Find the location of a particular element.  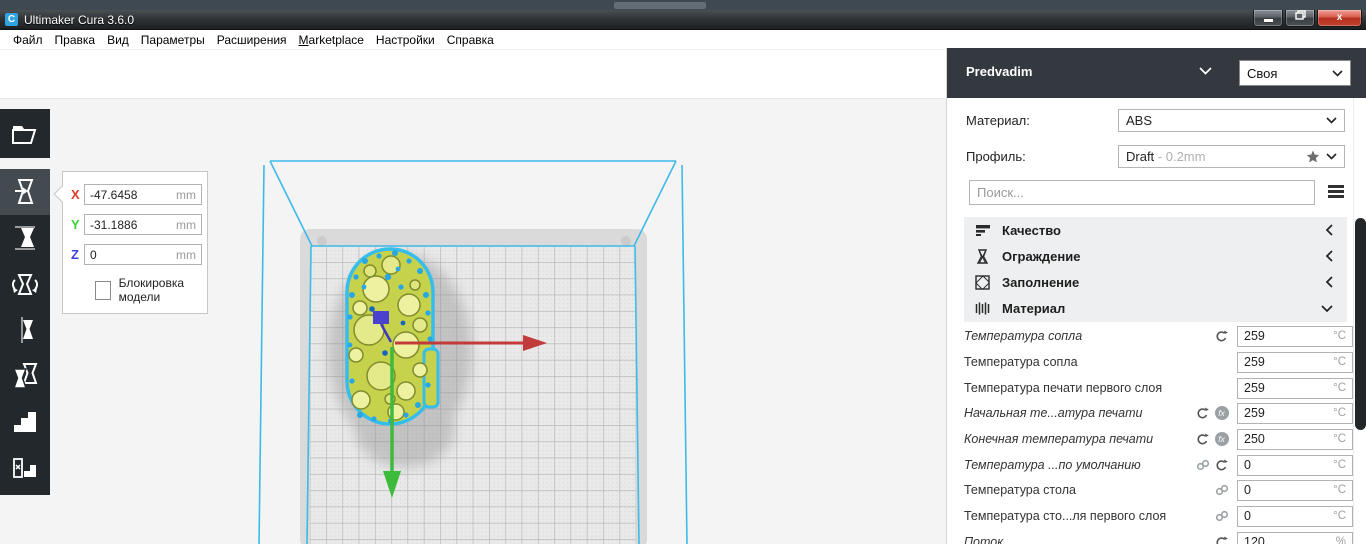

material-lines-icon is located at coordinates (982, 308).